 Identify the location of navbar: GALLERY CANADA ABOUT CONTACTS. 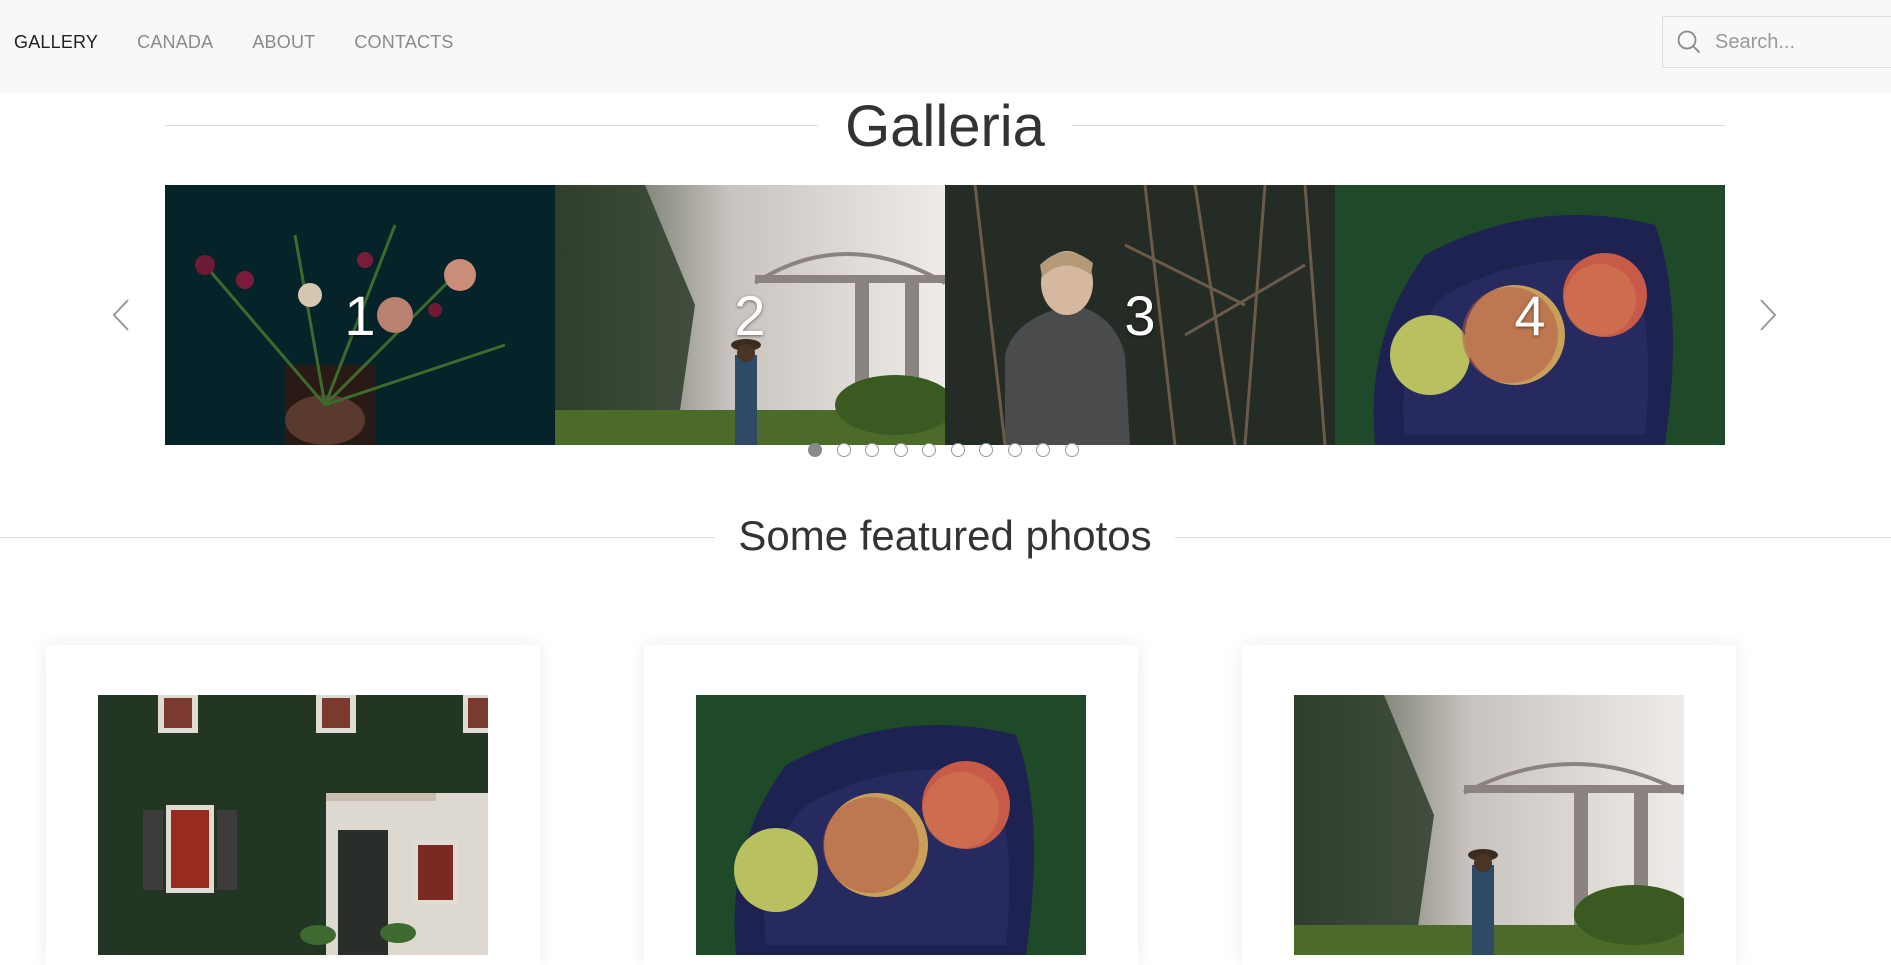
(945, 46).